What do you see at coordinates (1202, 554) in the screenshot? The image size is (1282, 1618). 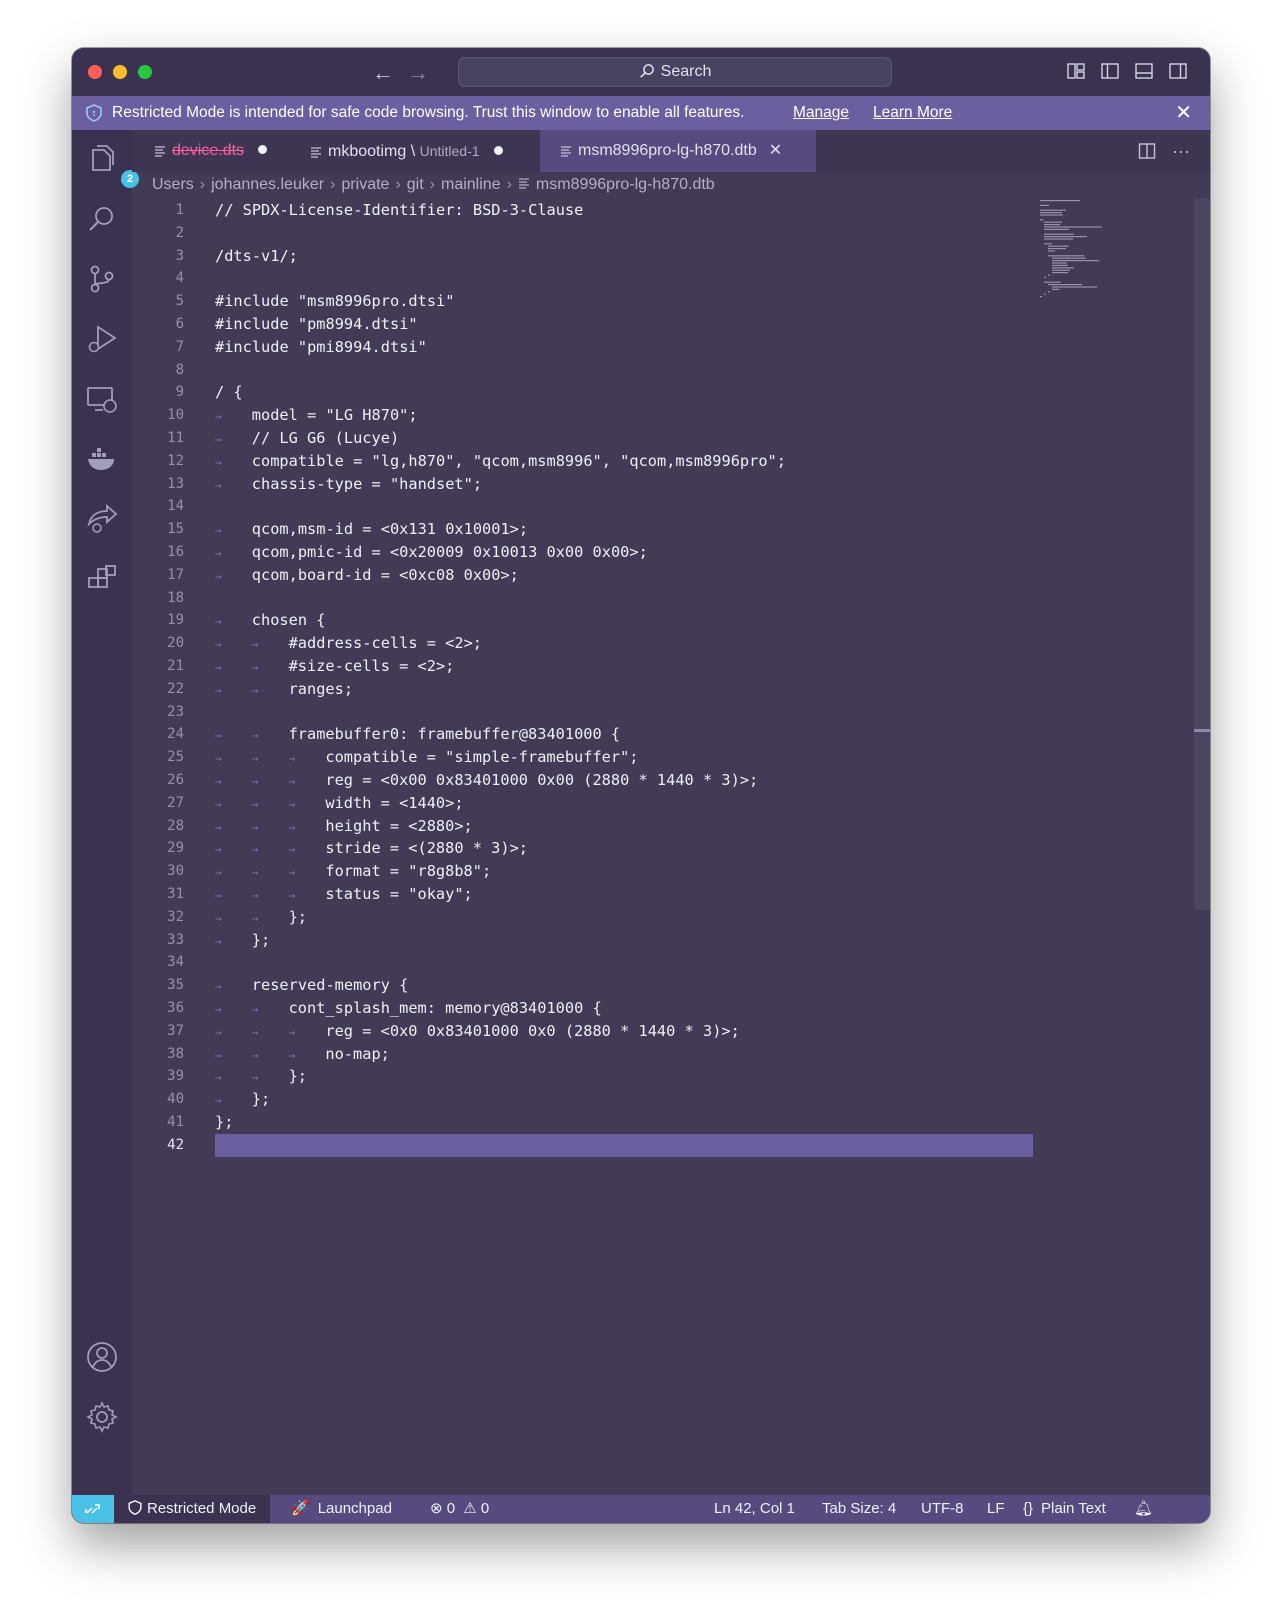 I see `vertical-scrollbar` at bounding box center [1202, 554].